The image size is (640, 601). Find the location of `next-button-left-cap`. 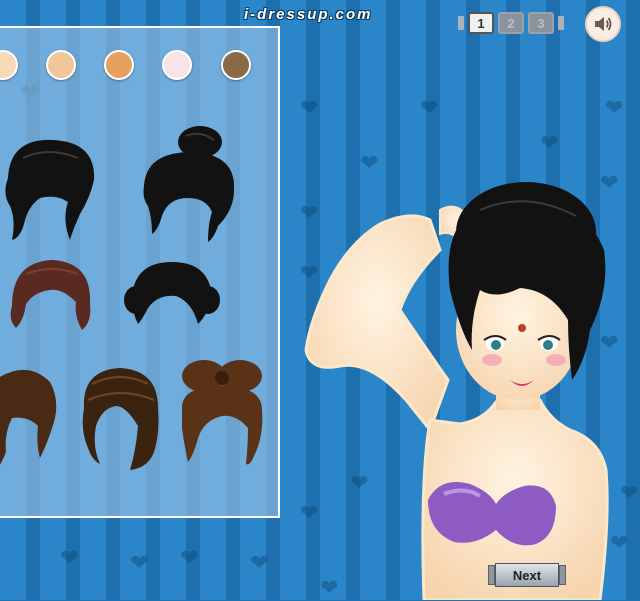

next-button-left-cap is located at coordinates (491, 575).